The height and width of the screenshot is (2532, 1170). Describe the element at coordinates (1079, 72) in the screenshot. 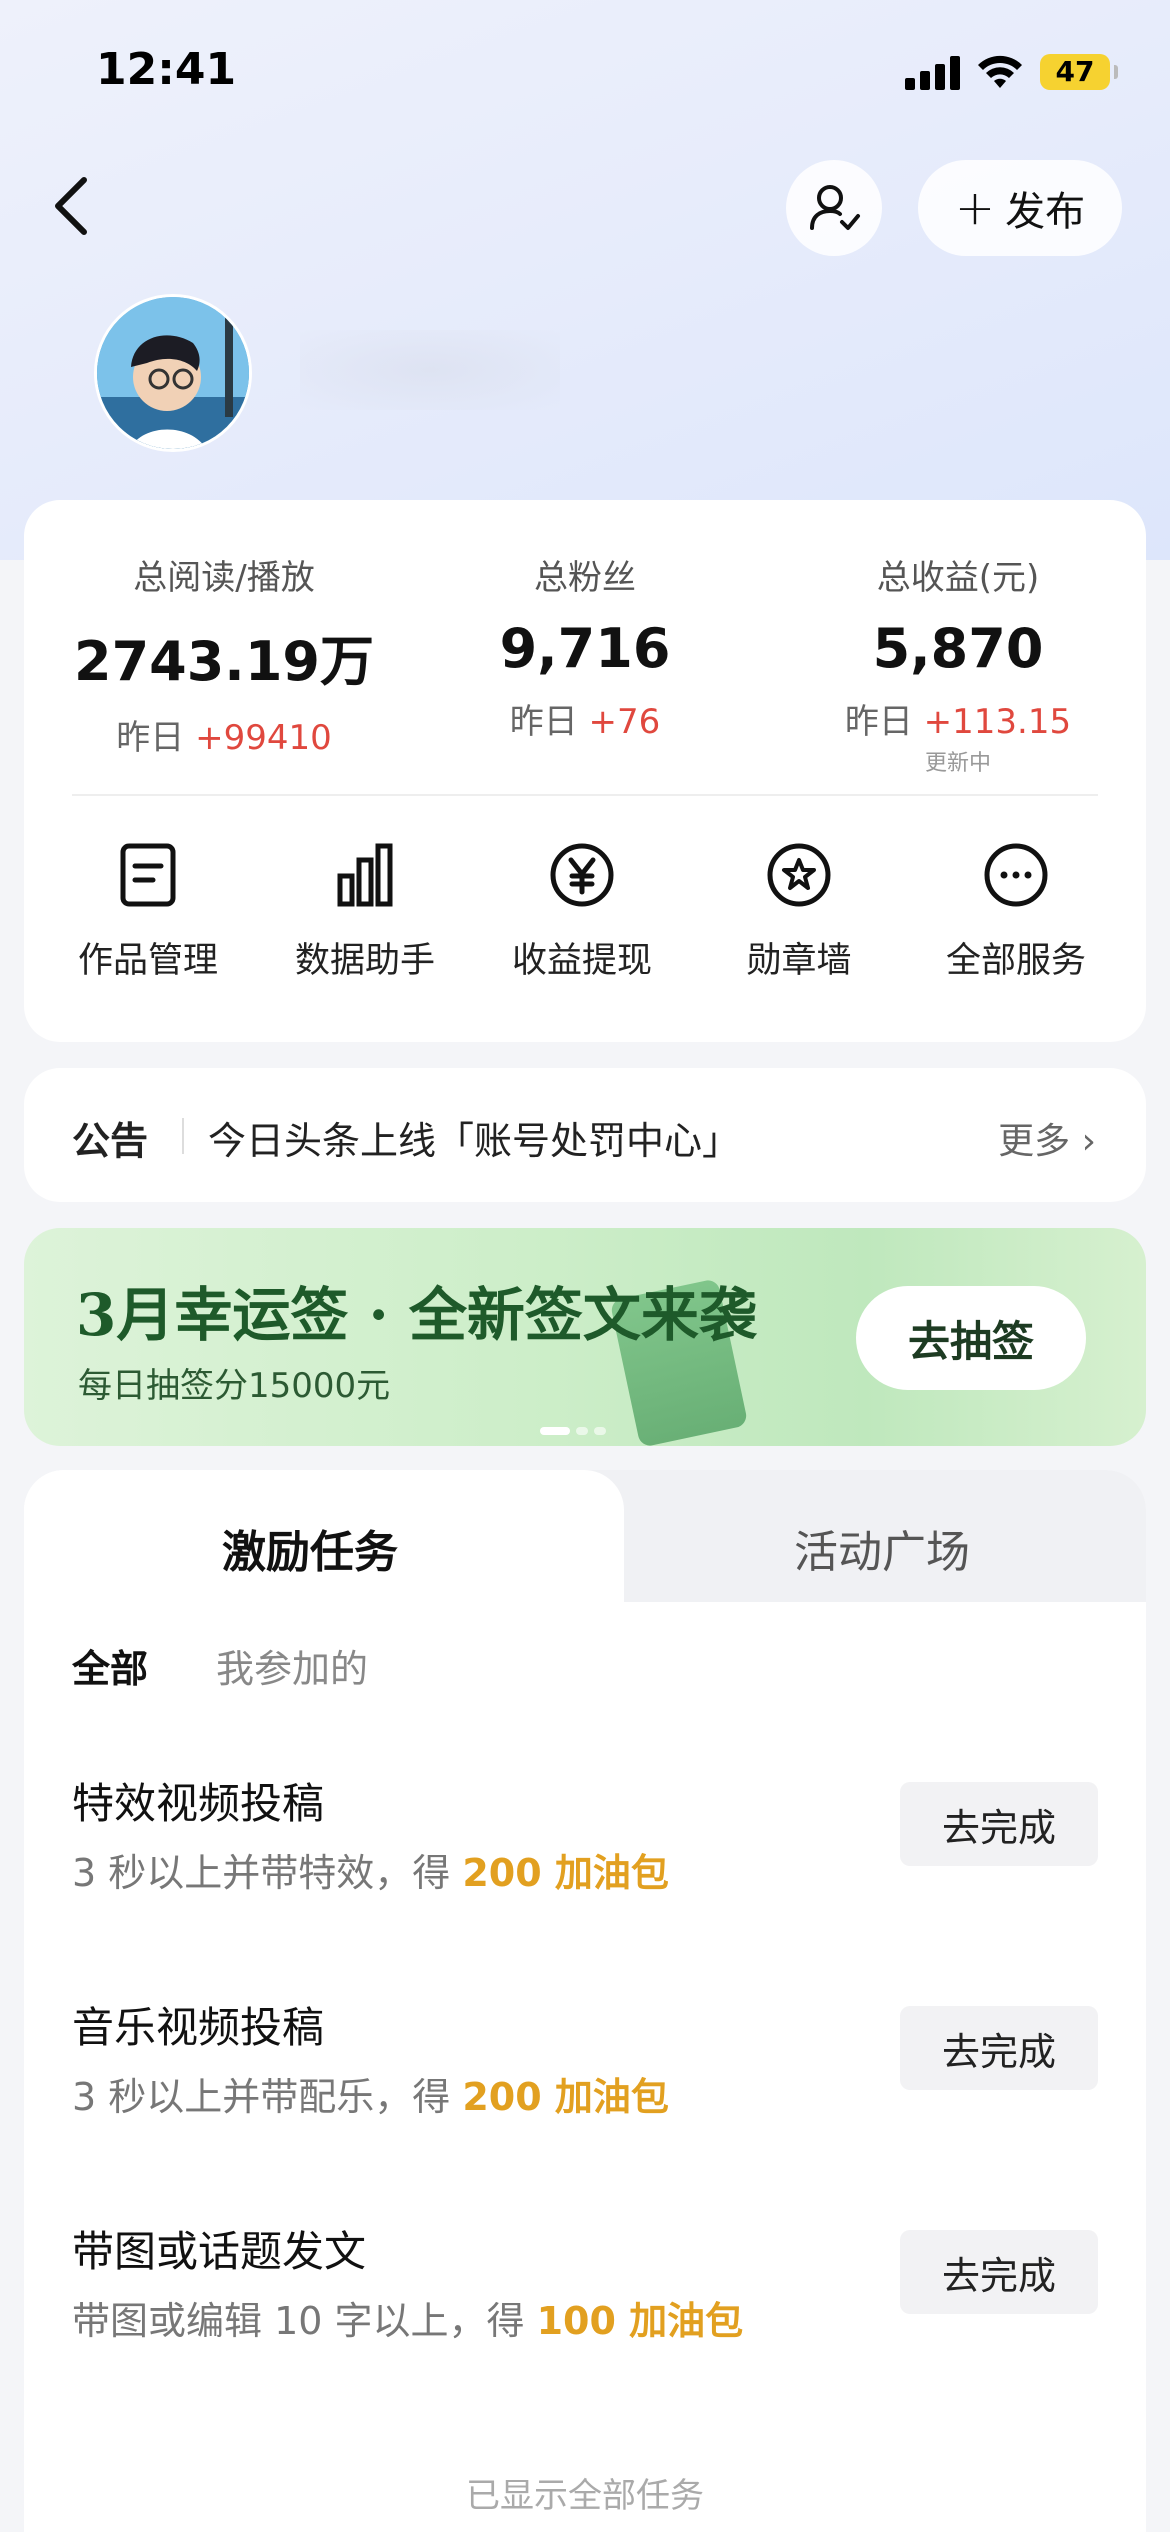

I see `battery-indicator: 47` at that location.